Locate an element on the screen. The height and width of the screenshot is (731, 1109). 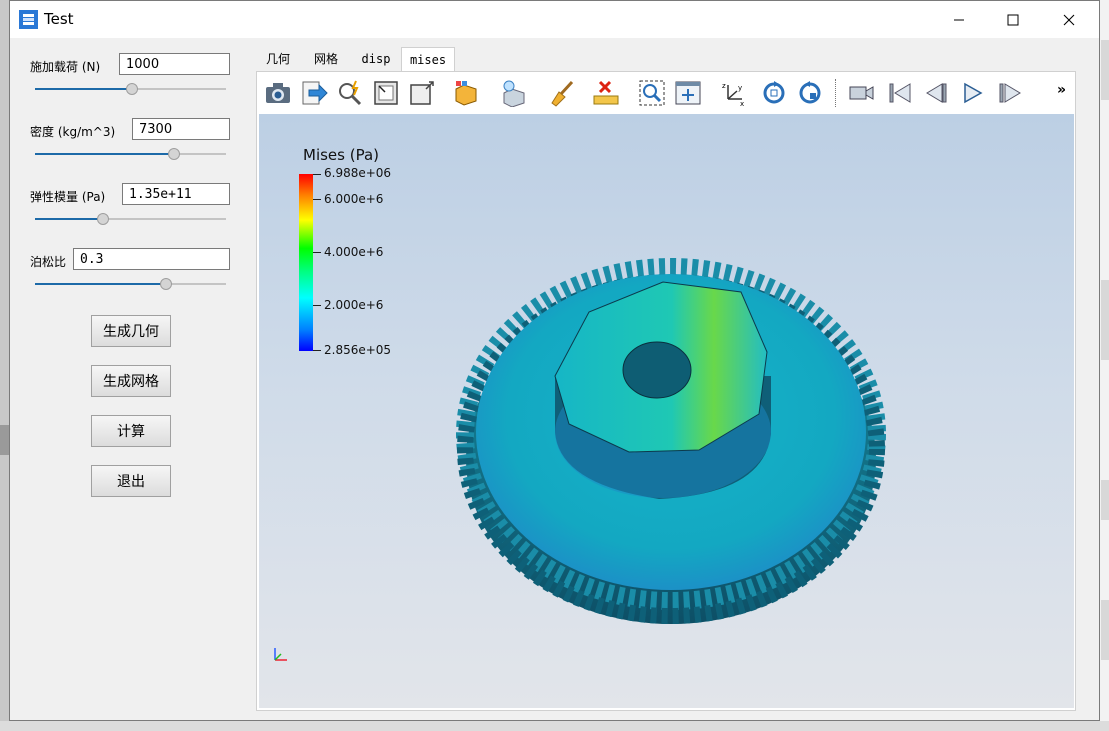
axes-orient-icon: z y x is located at coordinates (733, 94).